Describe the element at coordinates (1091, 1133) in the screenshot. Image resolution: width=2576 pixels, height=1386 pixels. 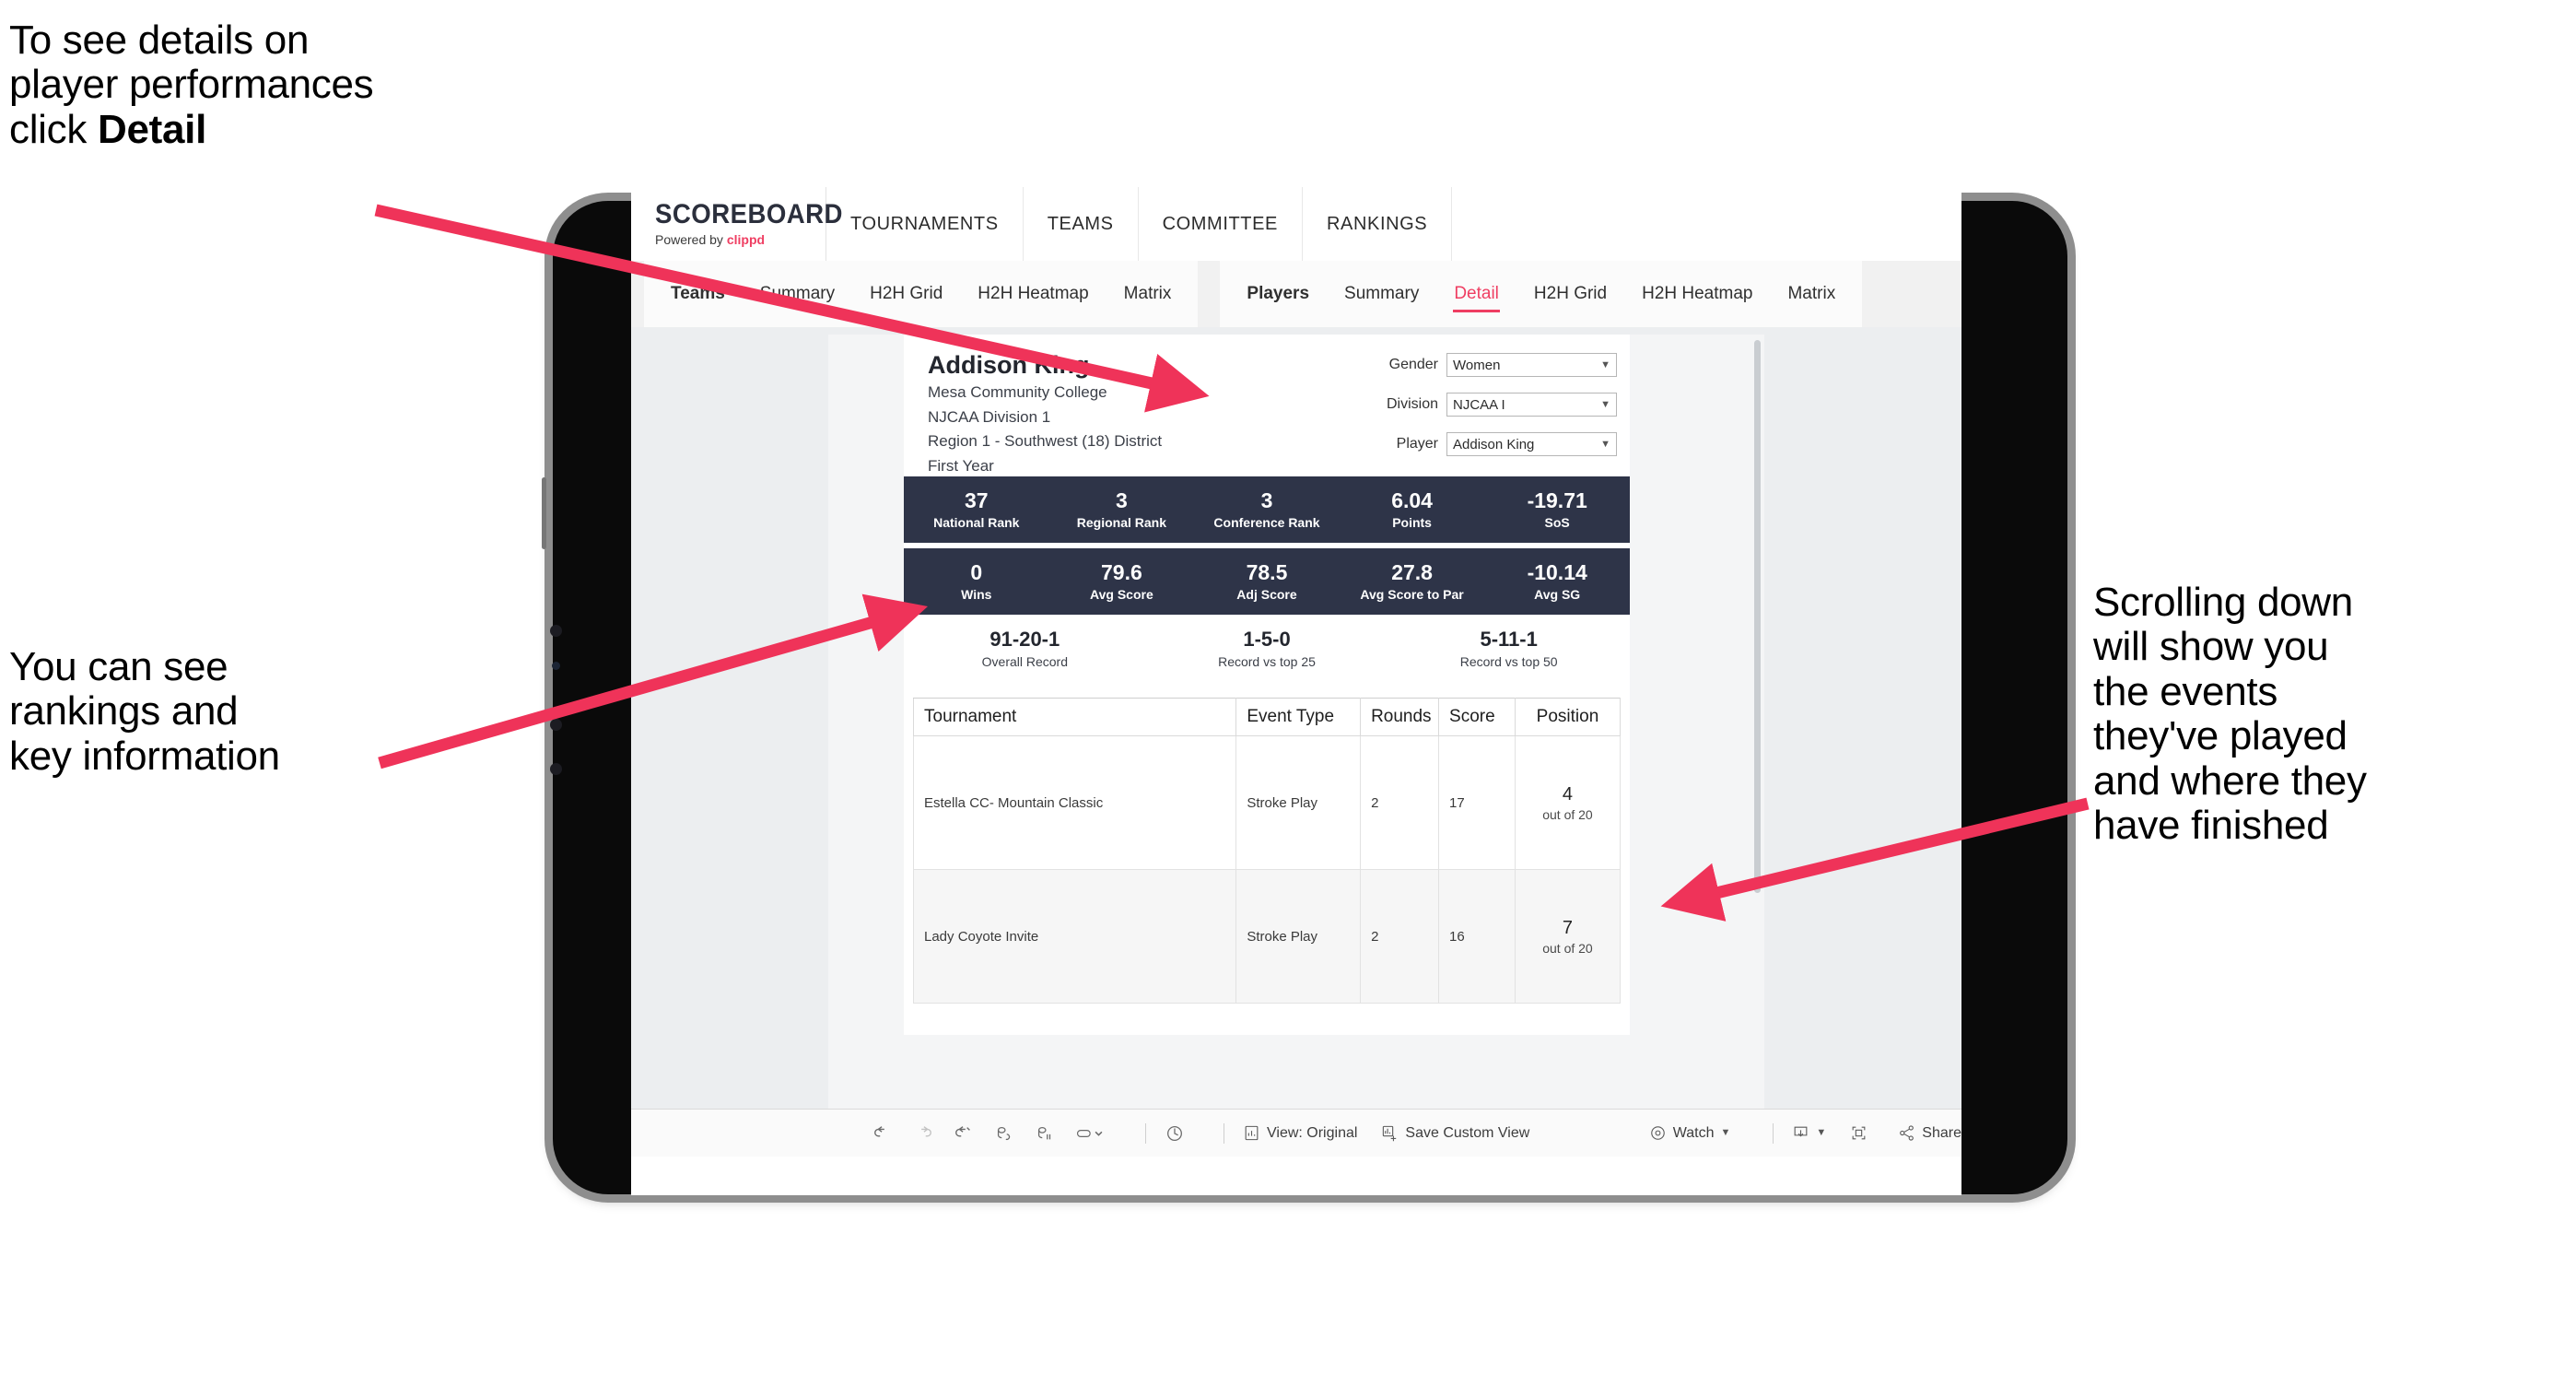
I see `pan-dropdown-icon` at that location.